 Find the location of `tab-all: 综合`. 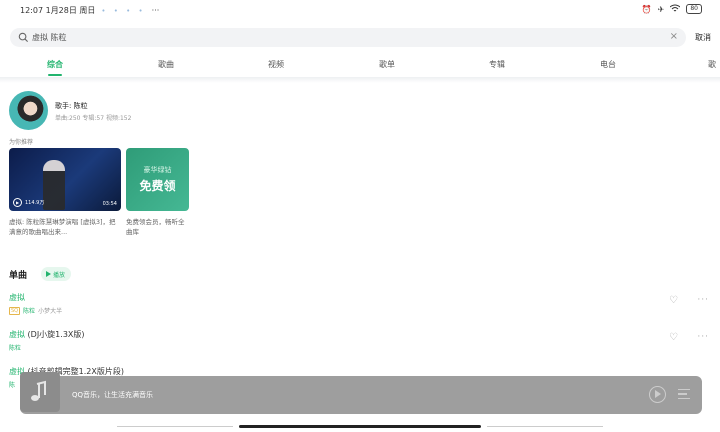

tab-all: 综合 is located at coordinates (55, 64).